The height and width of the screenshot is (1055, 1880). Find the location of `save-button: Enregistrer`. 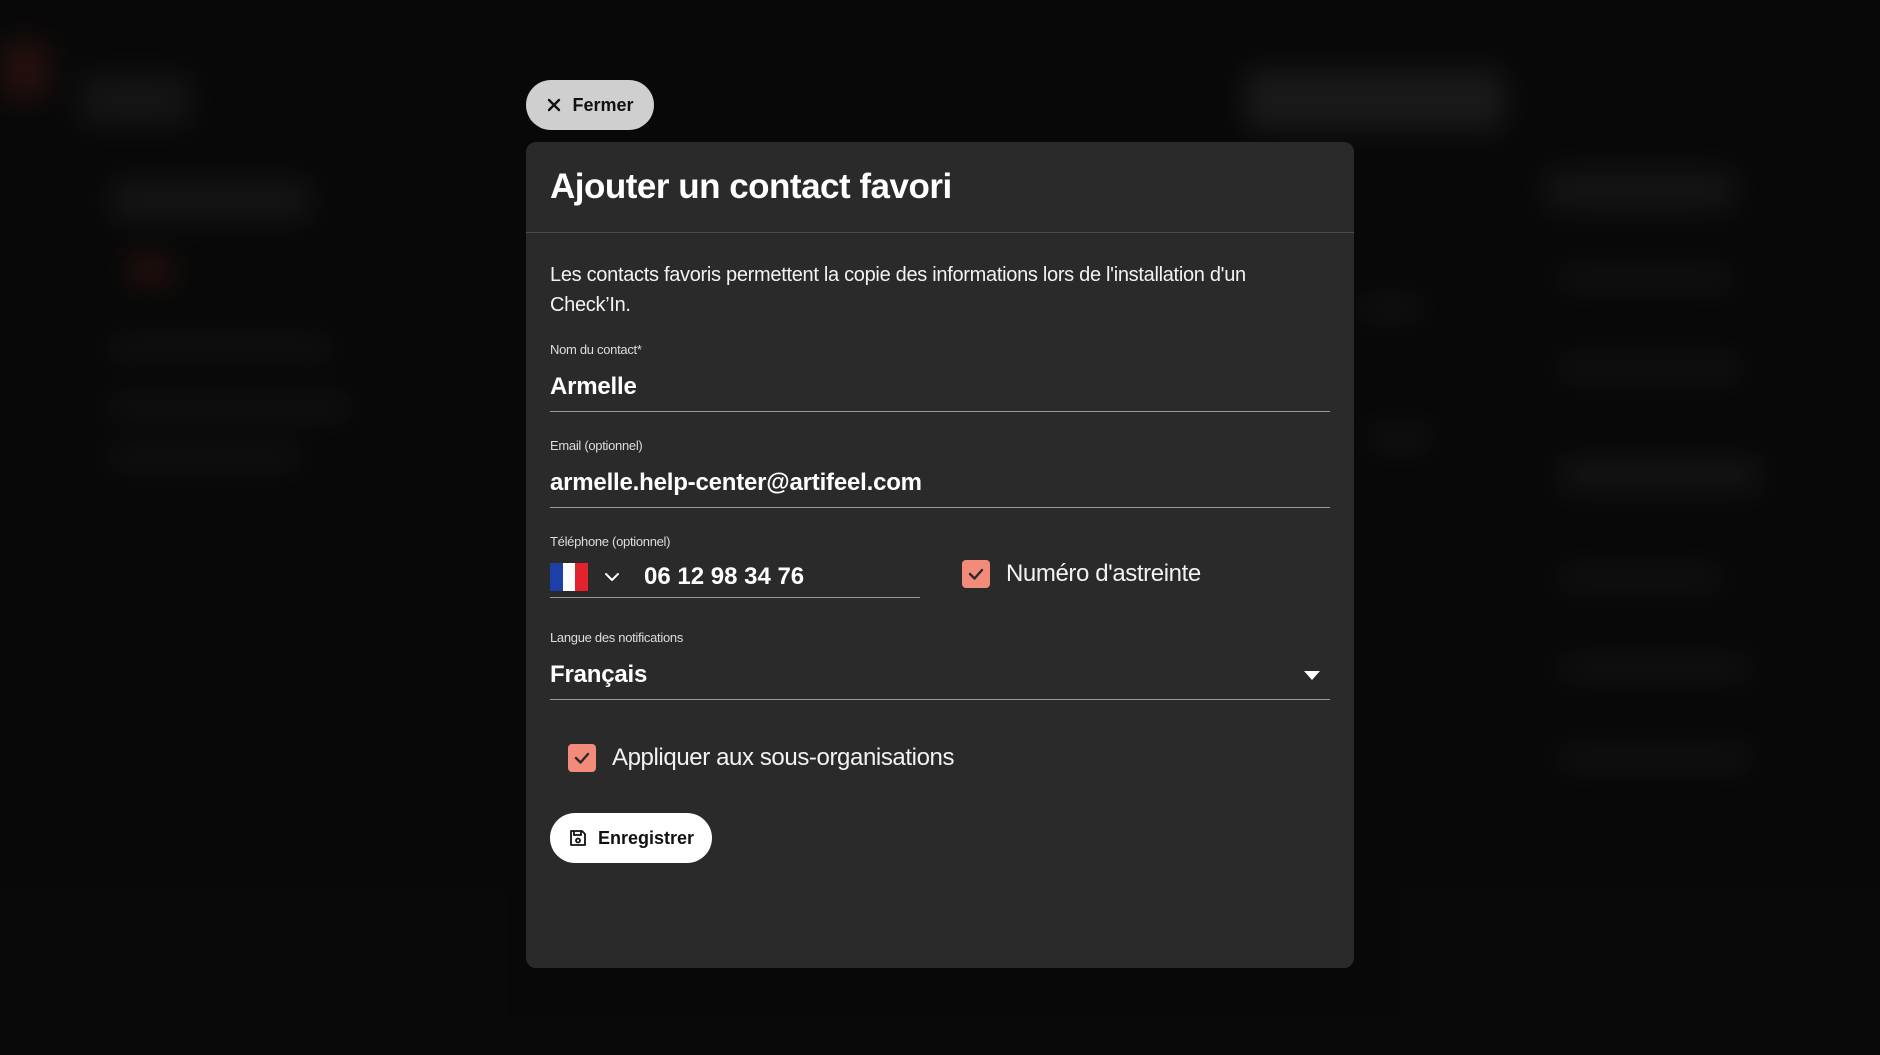

save-button: Enregistrer is located at coordinates (631, 838).